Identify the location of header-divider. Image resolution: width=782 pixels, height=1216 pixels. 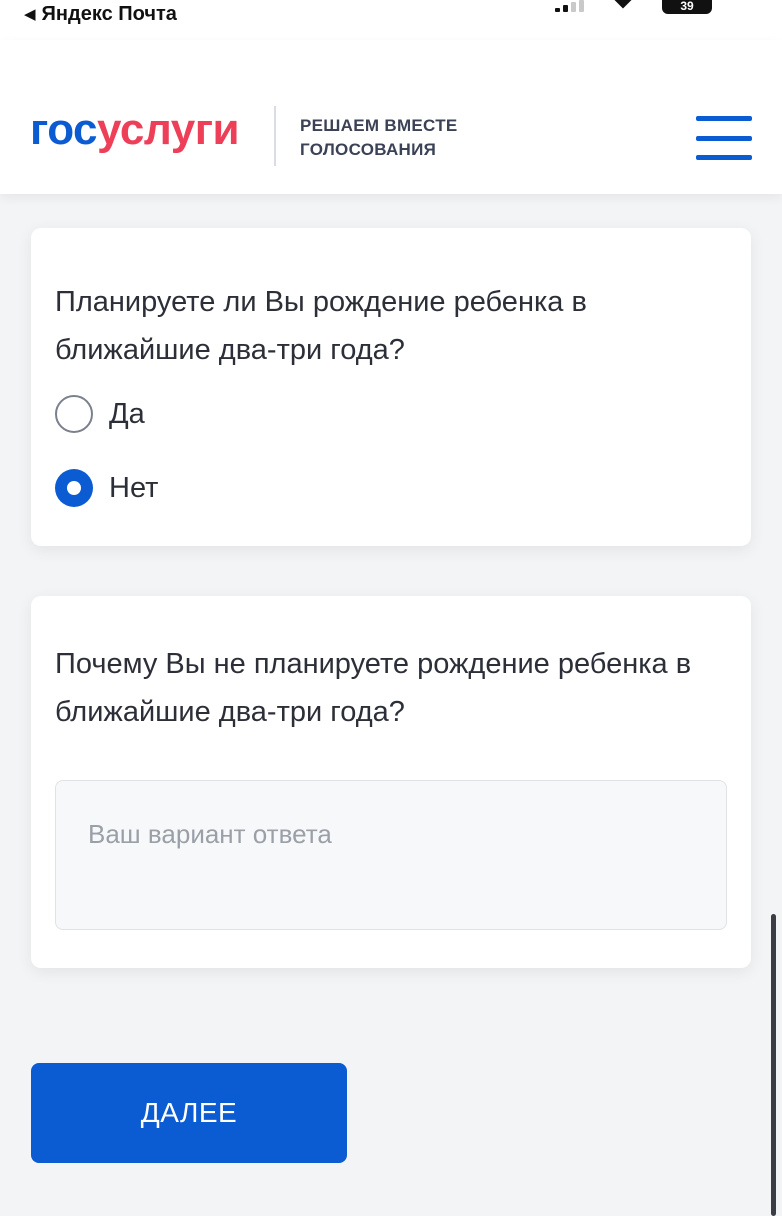
(275, 136).